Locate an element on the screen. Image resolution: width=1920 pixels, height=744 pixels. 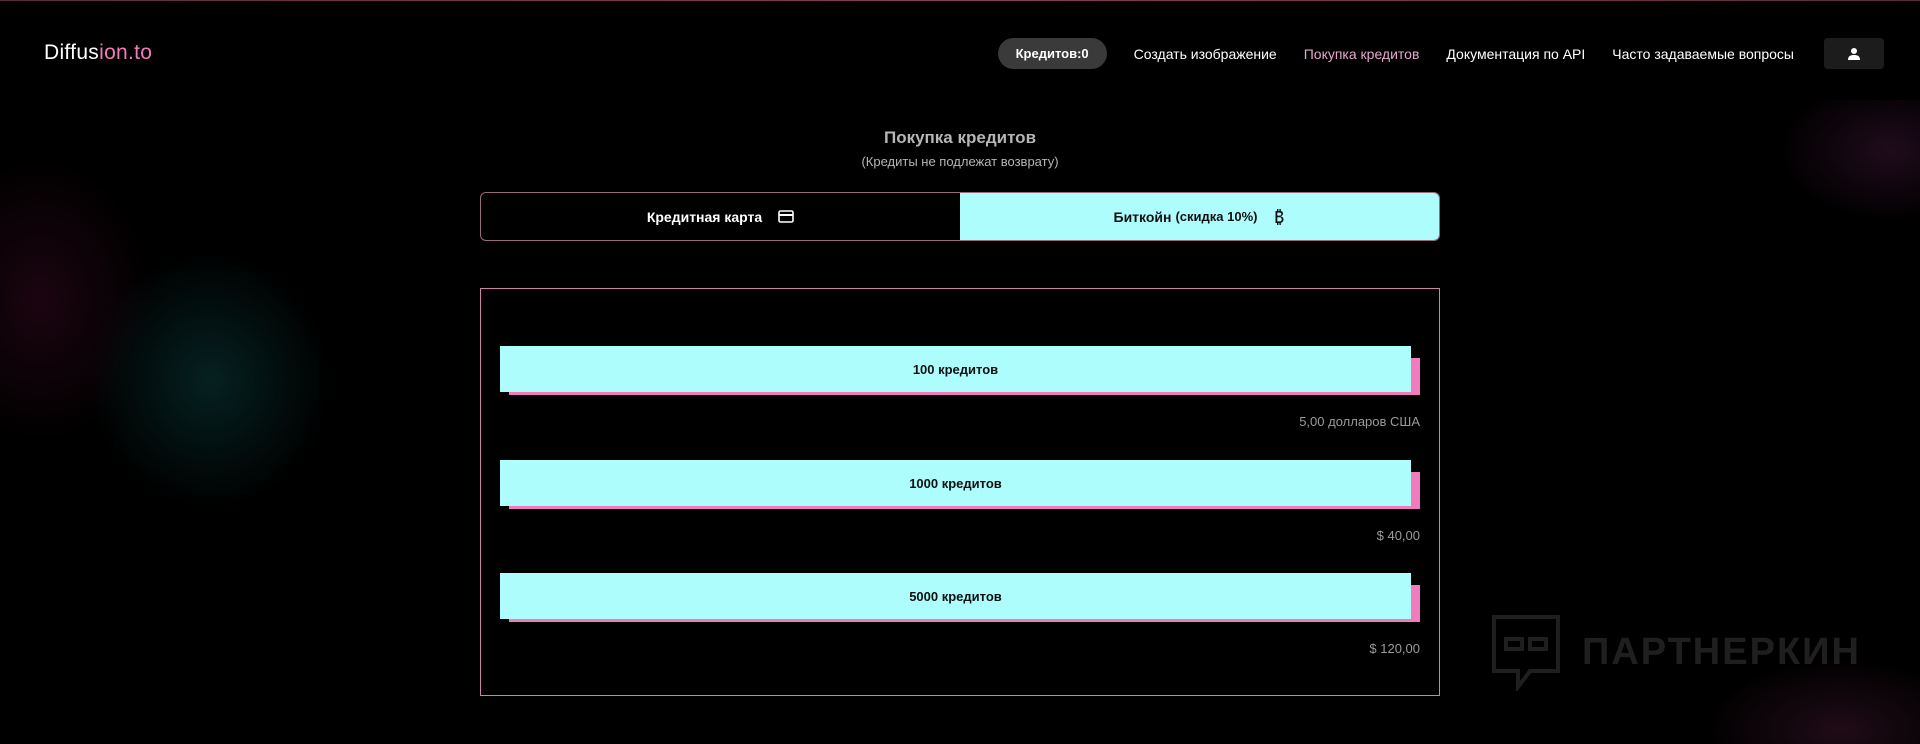
user-menu-button is located at coordinates (1854, 53).